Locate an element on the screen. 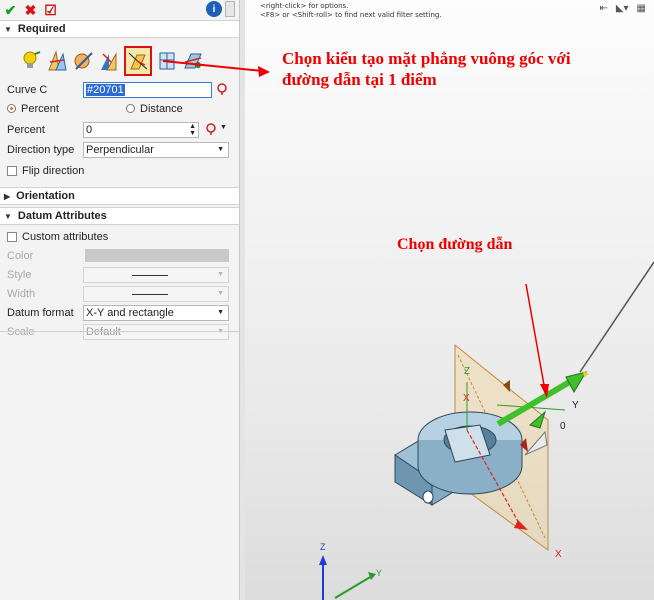 The width and height of the screenshot is (654, 600). method-annotation-line-1: Chọn kiểu tạo mặt phẳng vuông góc với is located at coordinates (426, 58).